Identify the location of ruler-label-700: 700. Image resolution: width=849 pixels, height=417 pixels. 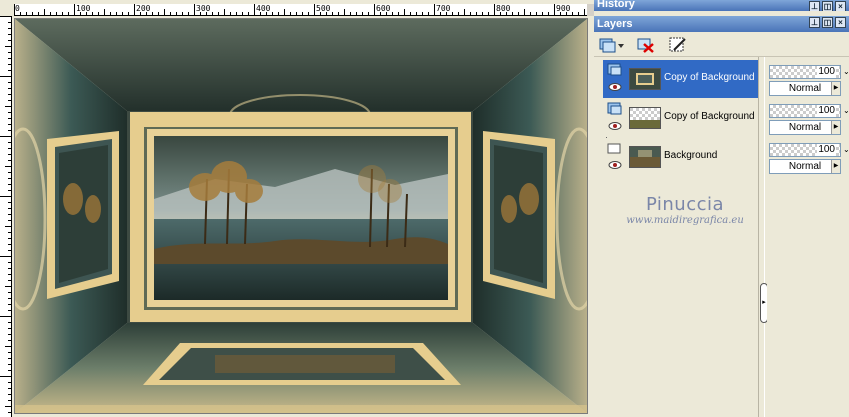
(443, 8).